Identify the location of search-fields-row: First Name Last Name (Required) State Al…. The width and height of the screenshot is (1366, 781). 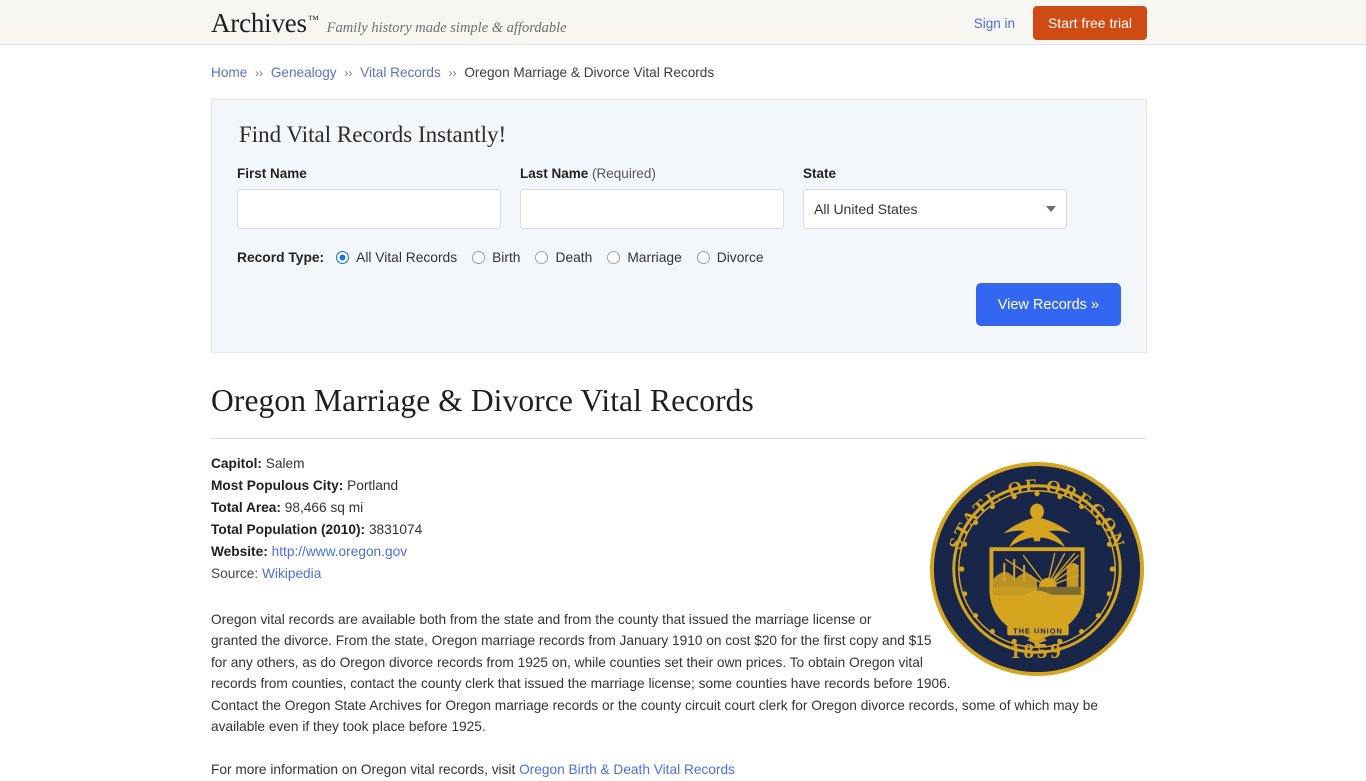
(679, 197).